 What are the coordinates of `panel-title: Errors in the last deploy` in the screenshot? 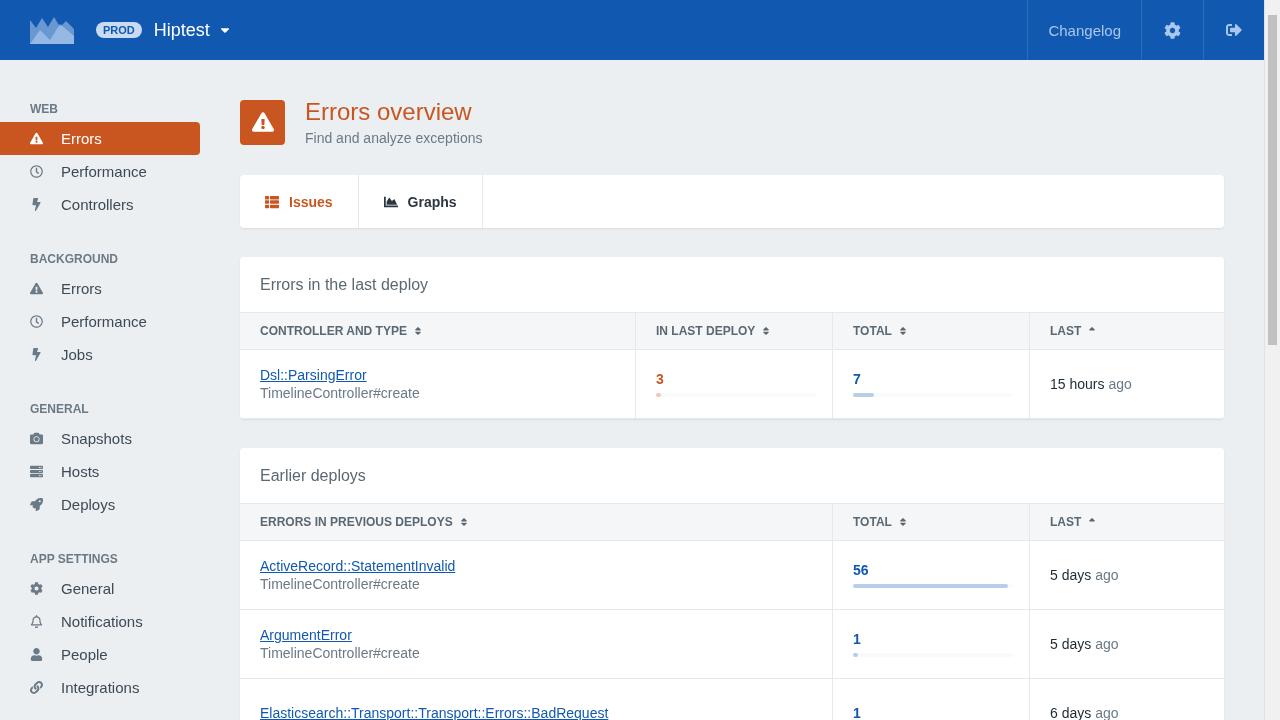 It's located at (344, 284).